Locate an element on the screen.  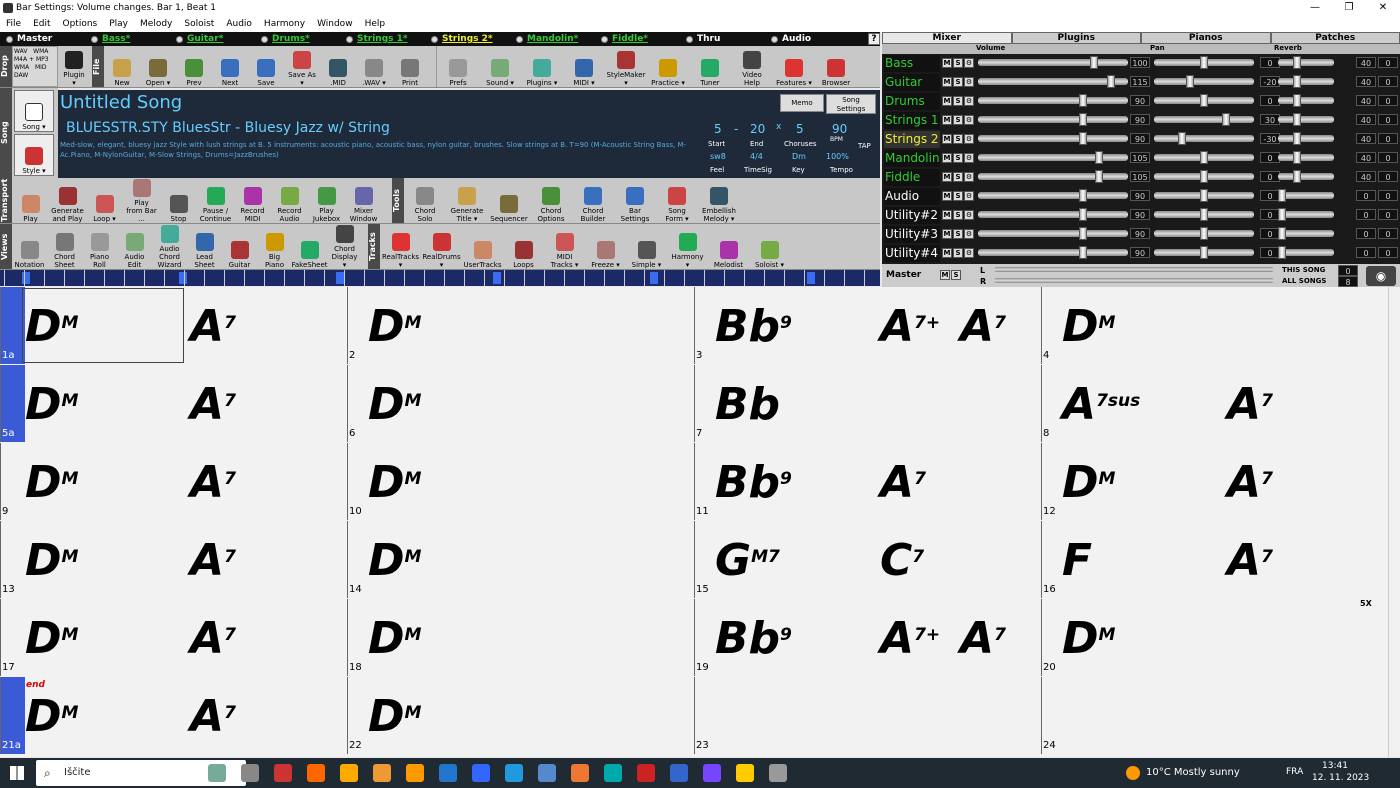
prefs-button: Prefs is located at coordinates (458, 66).